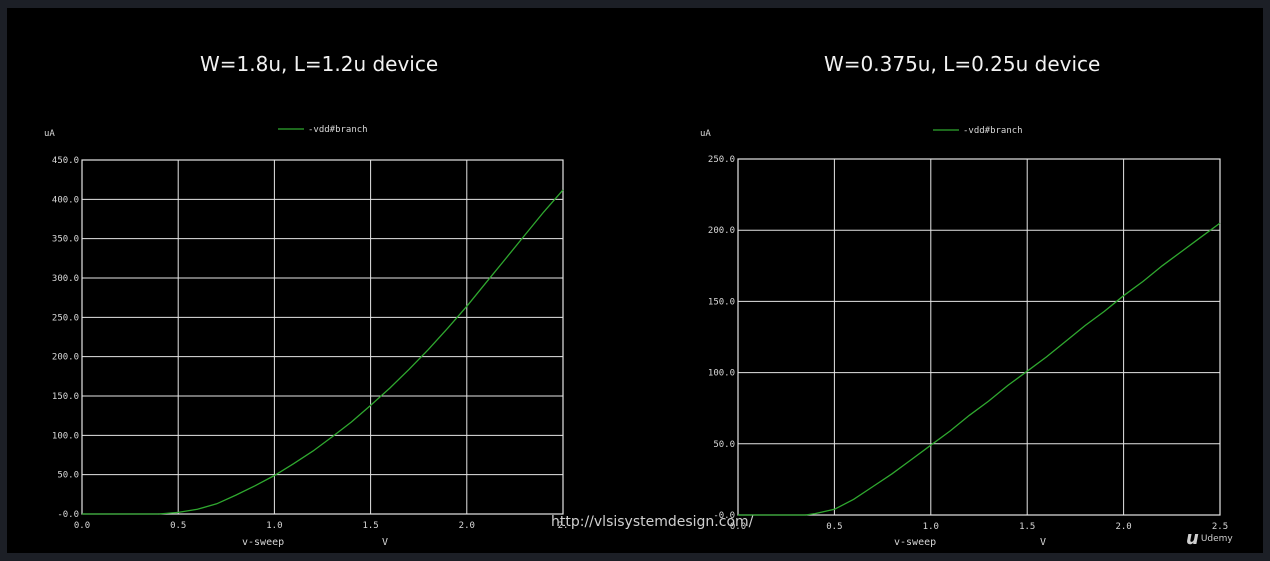 The width and height of the screenshot is (1270, 561). I want to click on right-y-tick-label: 50.0, so click(724, 445).